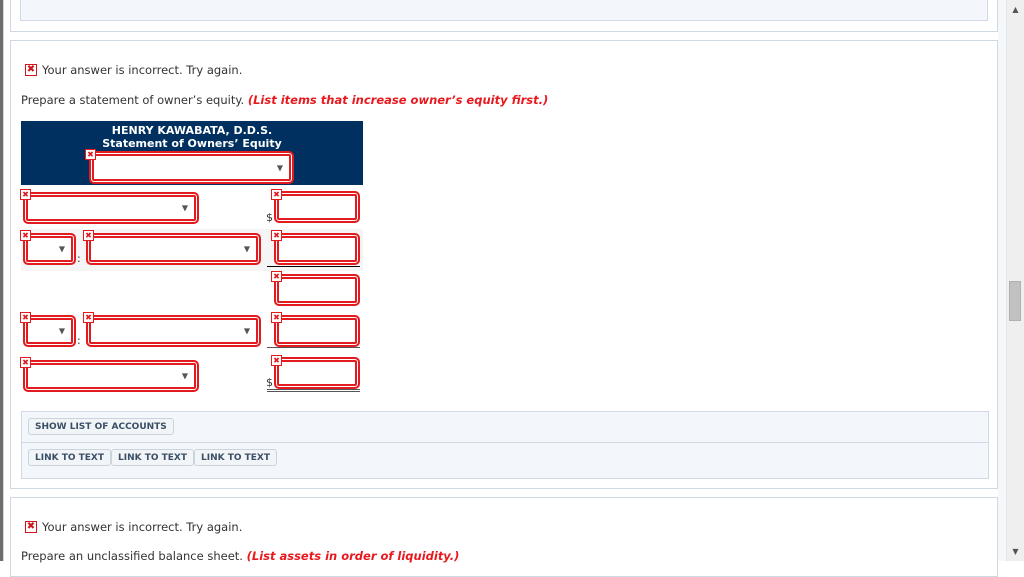  Describe the element at coordinates (1015, 9) in the screenshot. I see `scroll-up-icon: ▲` at that location.